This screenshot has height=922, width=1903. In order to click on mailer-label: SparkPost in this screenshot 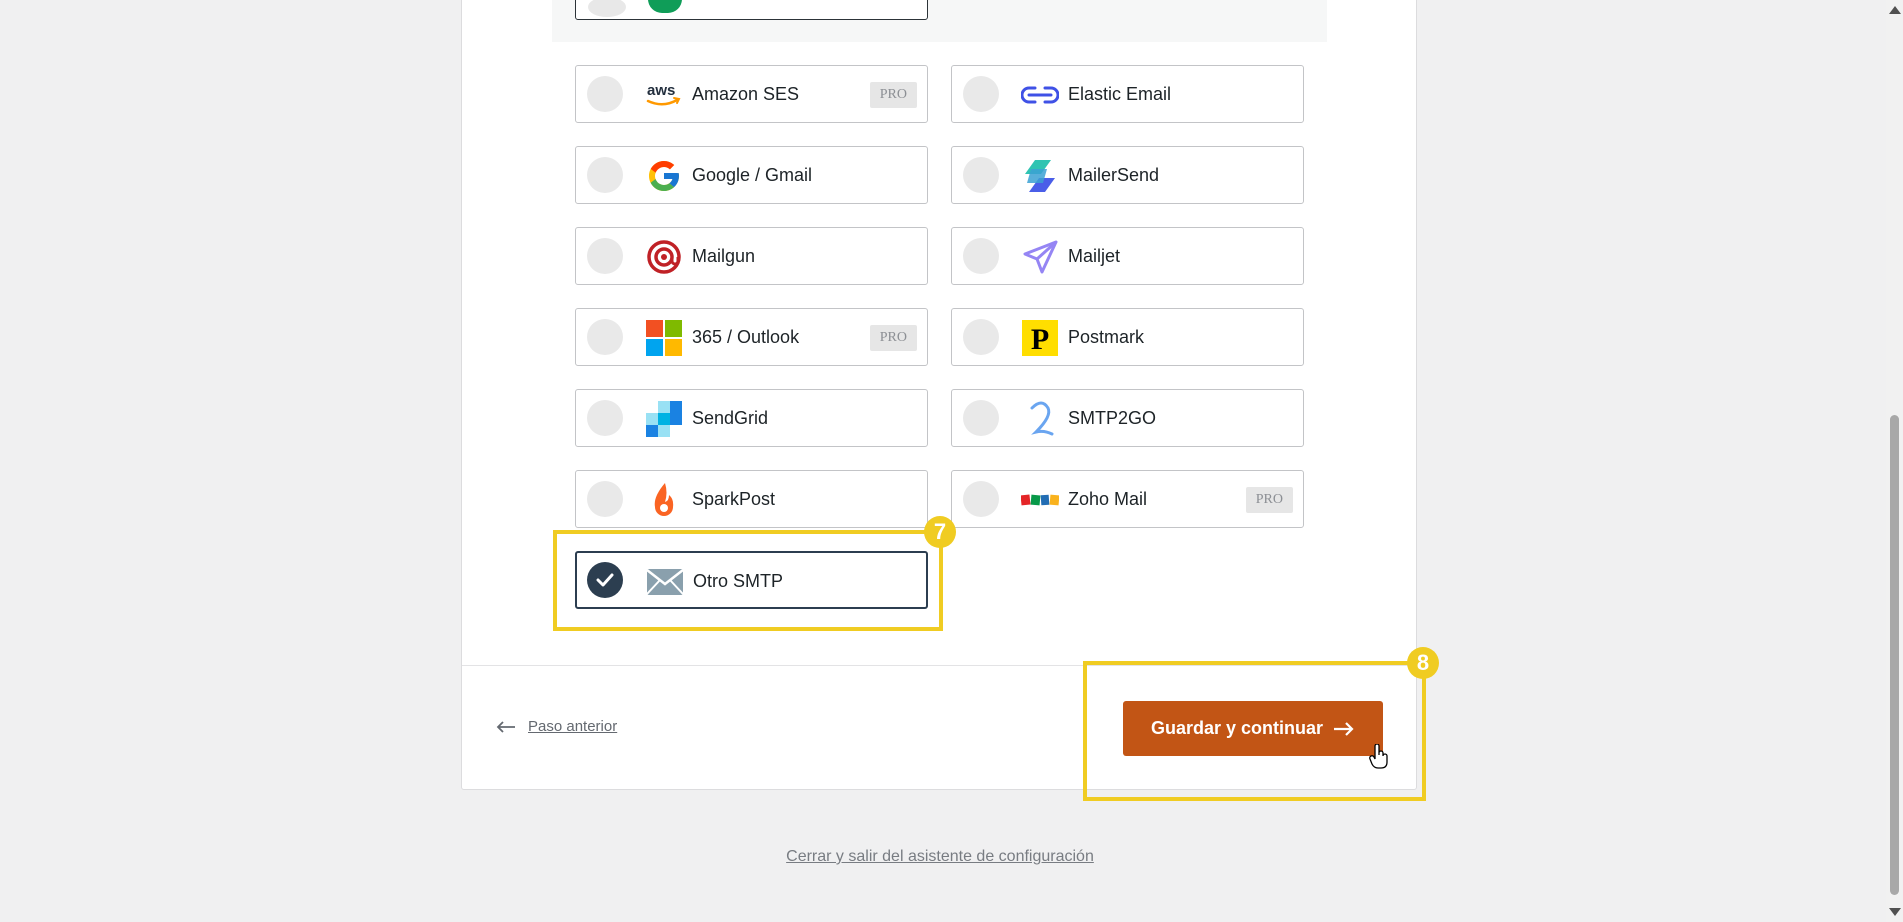, I will do `click(734, 499)`.